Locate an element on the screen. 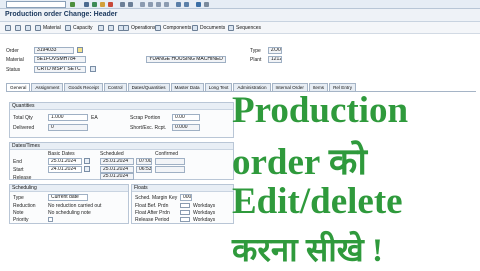 The width and height of the screenshot is (480, 271). edit-order-icon is located at coordinates (80, 50).